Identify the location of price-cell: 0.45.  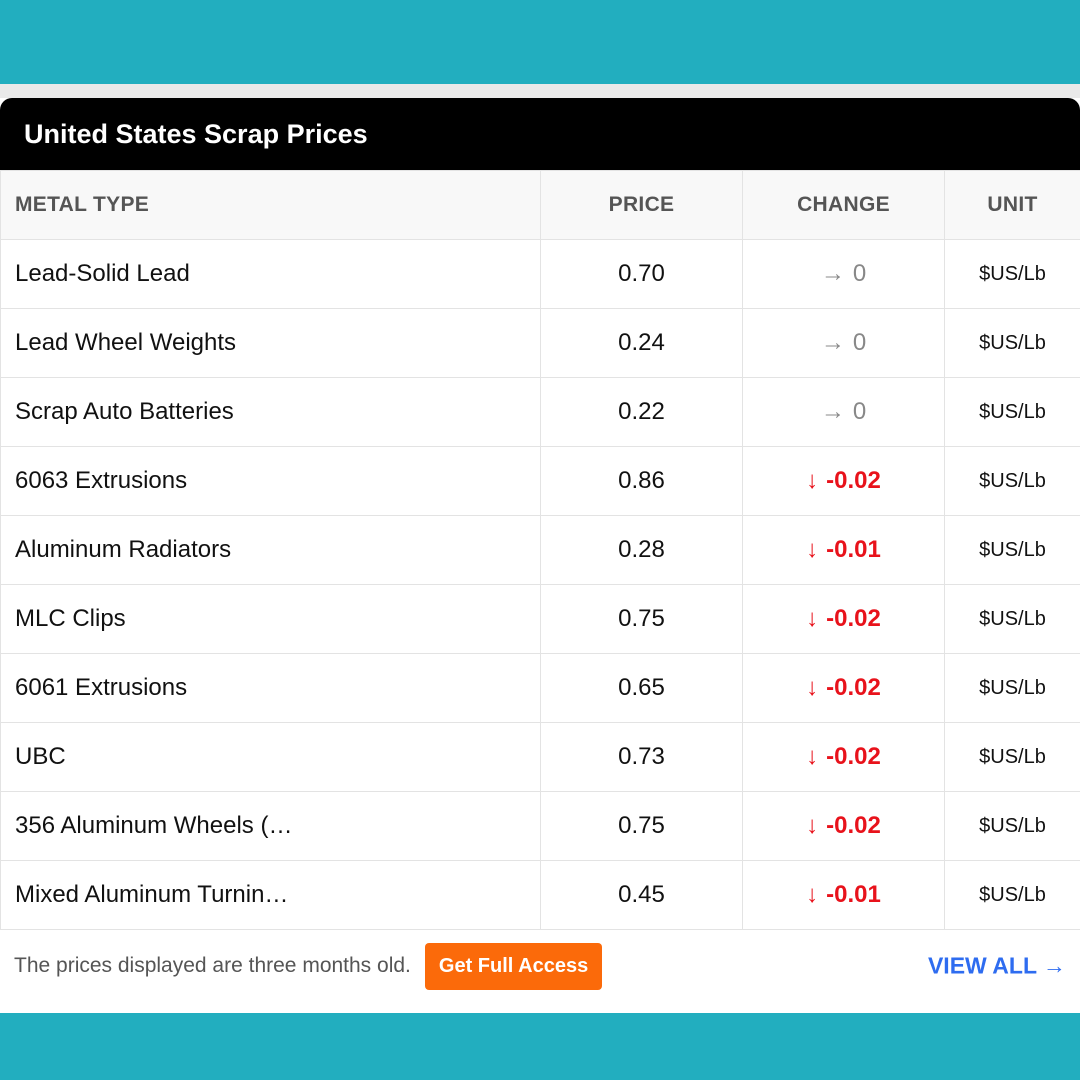
(641, 895).